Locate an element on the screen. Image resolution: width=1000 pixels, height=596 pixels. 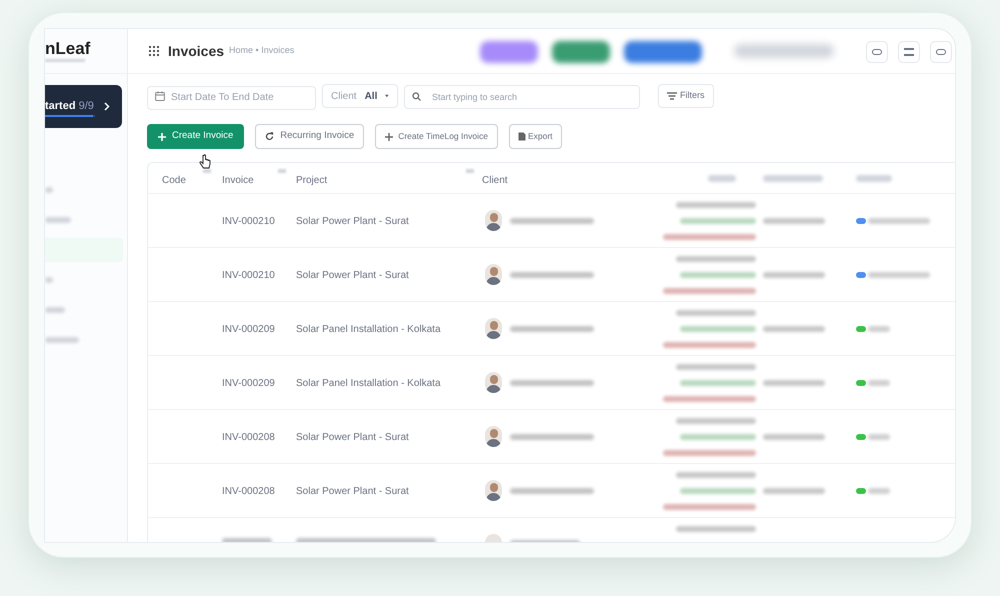
breadcrumb: Home • Invoices is located at coordinates (261, 51).